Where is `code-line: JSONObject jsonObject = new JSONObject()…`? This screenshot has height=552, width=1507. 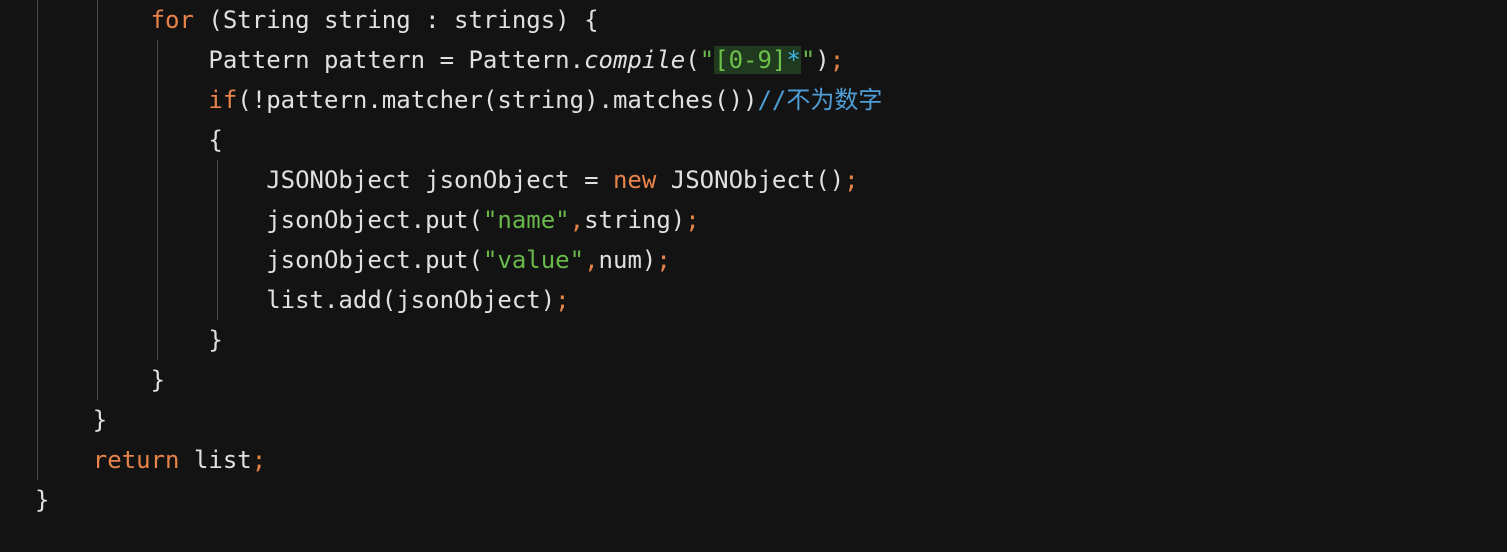 code-line: JSONObject jsonObject = new JSONObject()… is located at coordinates (458, 180).